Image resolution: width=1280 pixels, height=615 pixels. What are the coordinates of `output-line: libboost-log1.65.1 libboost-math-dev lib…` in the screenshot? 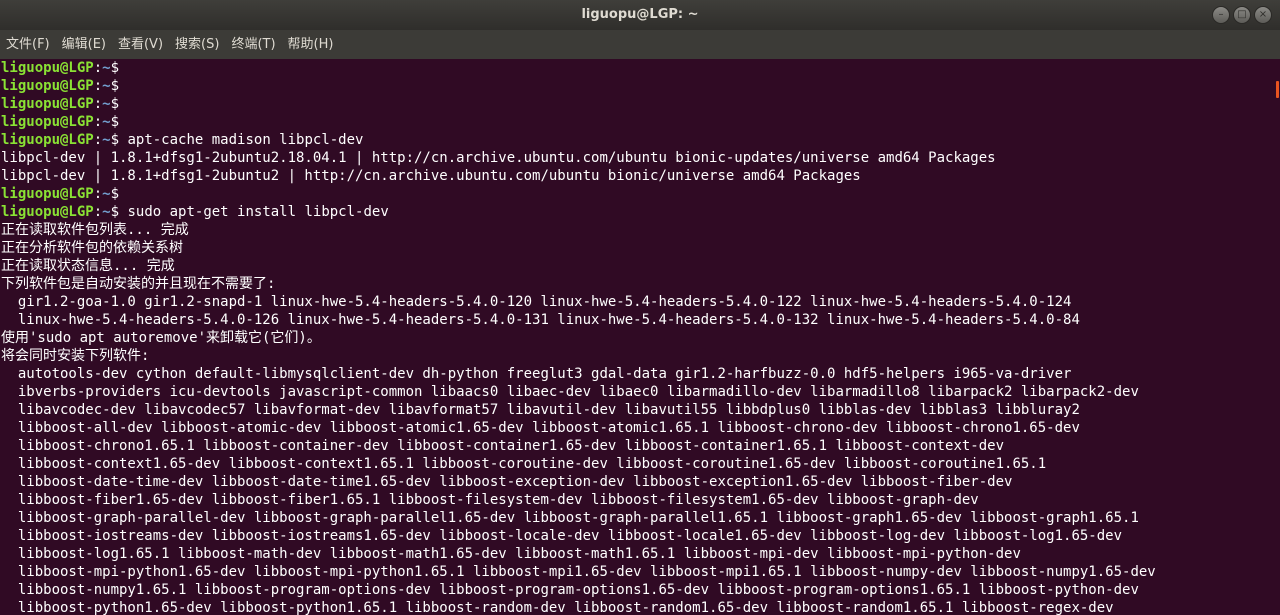 It's located at (511, 554).